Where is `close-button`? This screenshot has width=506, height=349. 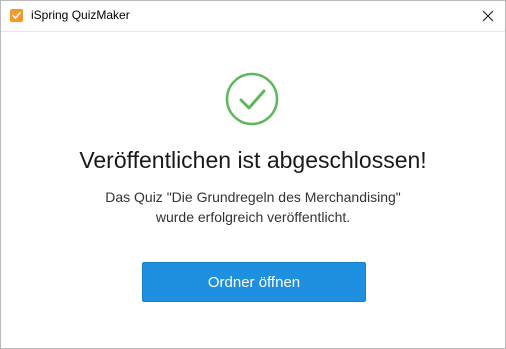 close-button is located at coordinates (488, 16).